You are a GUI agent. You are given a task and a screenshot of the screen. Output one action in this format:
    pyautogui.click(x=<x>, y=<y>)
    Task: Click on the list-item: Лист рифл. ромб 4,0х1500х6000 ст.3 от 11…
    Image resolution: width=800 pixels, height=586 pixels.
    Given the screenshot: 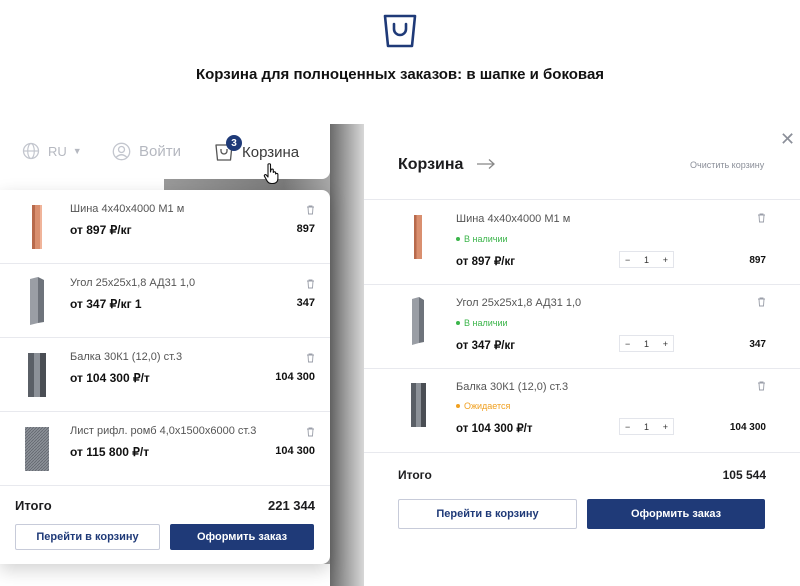 What is the action you would take?
    pyautogui.click(x=165, y=449)
    